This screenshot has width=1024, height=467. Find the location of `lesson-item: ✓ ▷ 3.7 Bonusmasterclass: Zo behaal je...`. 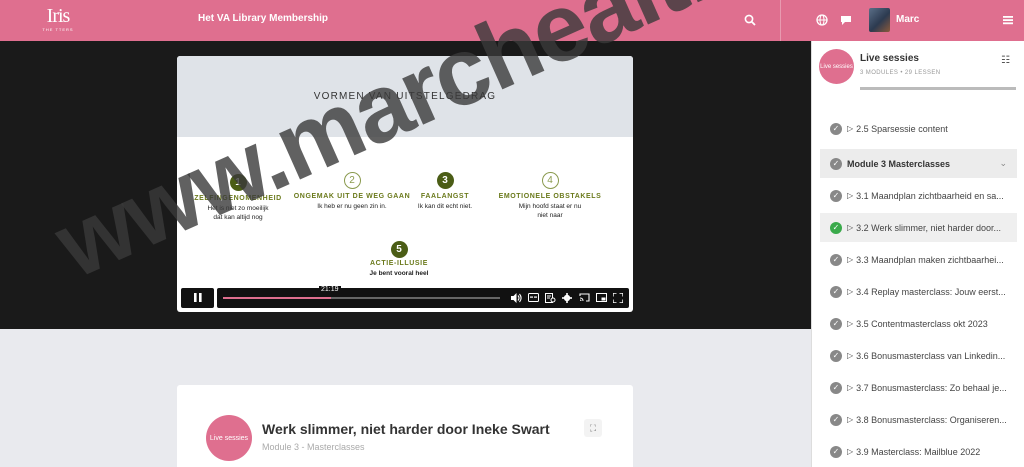

lesson-item: ✓ ▷ 3.7 Bonusmasterclass: Zo behaal je... is located at coordinates (918, 387).